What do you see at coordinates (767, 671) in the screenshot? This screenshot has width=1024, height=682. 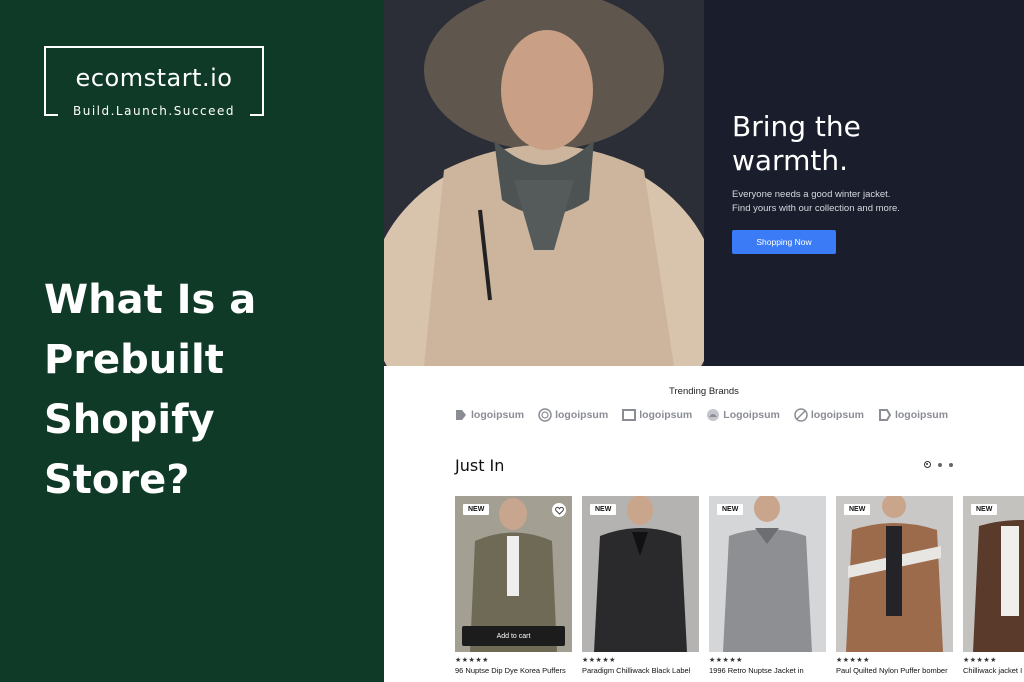 I see `product-name: 1996 Retro Nuptse Jacket in` at bounding box center [767, 671].